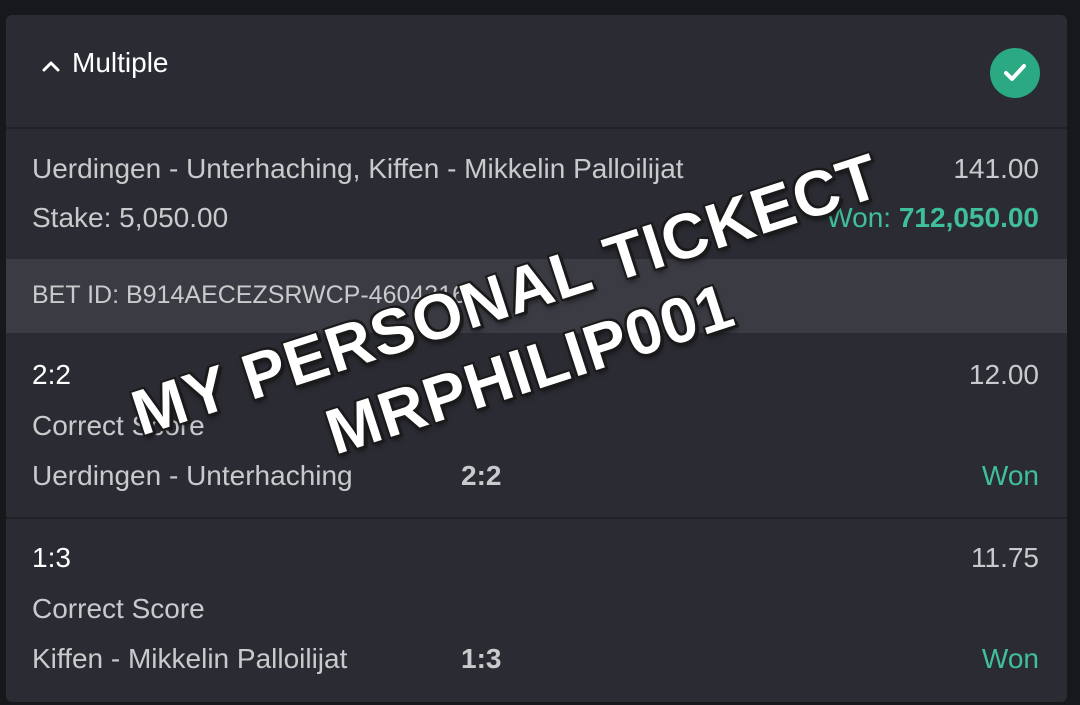 The height and width of the screenshot is (705, 1080). Describe the element at coordinates (120, 62) in the screenshot. I see `bet-type-title: Multiple` at that location.